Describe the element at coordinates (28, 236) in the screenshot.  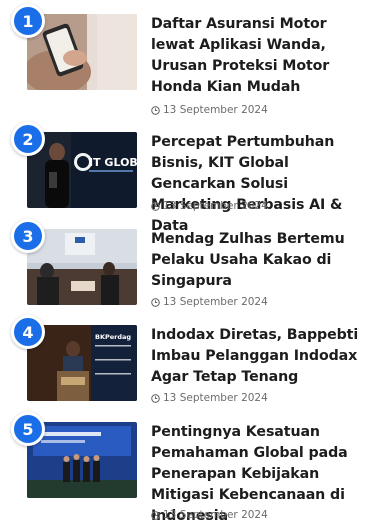
I see `rank-badge: 3` at that location.